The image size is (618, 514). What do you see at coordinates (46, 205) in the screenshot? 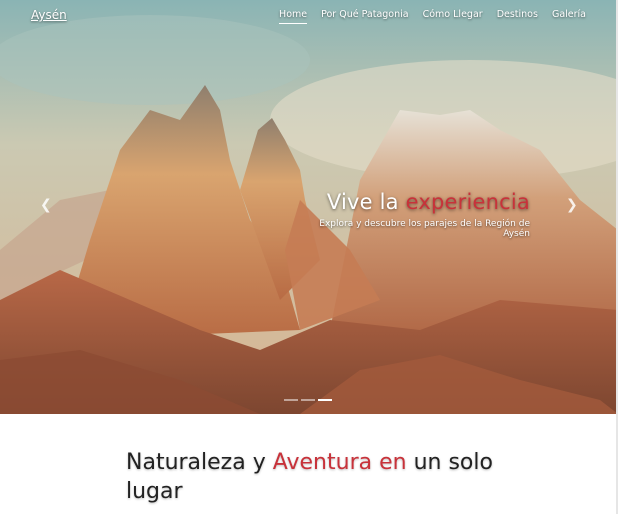
I see `chevron-left-icon: ❮` at bounding box center [46, 205].